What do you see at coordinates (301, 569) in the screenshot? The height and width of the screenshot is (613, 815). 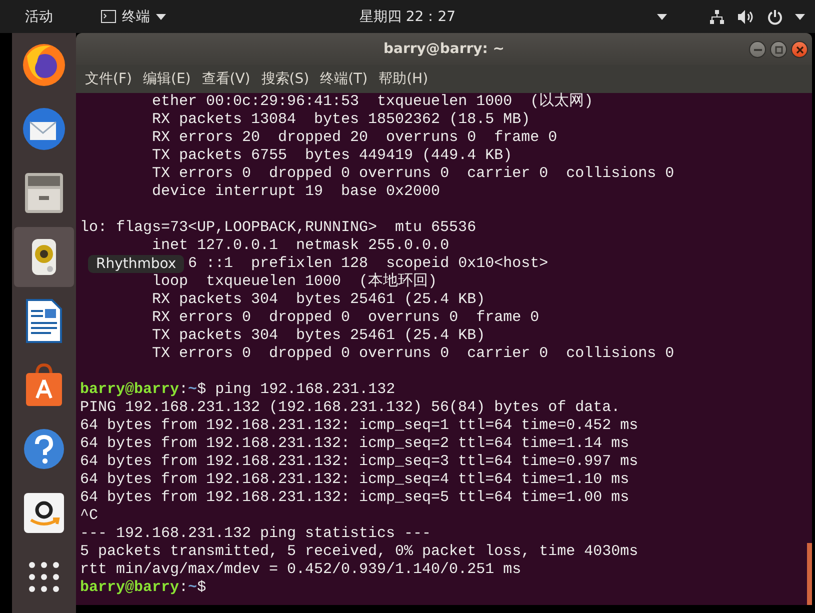 I see `terminal-line: rtt min/avg/max/mdev = 0.452/0.939/1.140/0.251 ms` at bounding box center [301, 569].